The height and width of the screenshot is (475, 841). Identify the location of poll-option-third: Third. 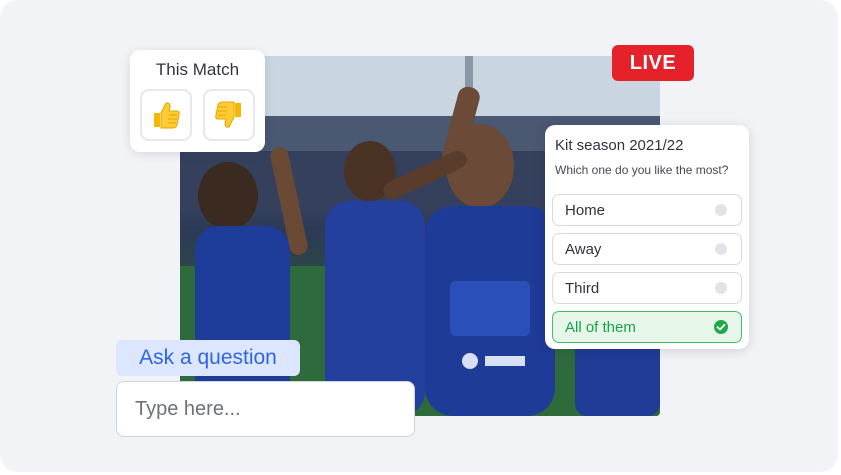
(647, 288).